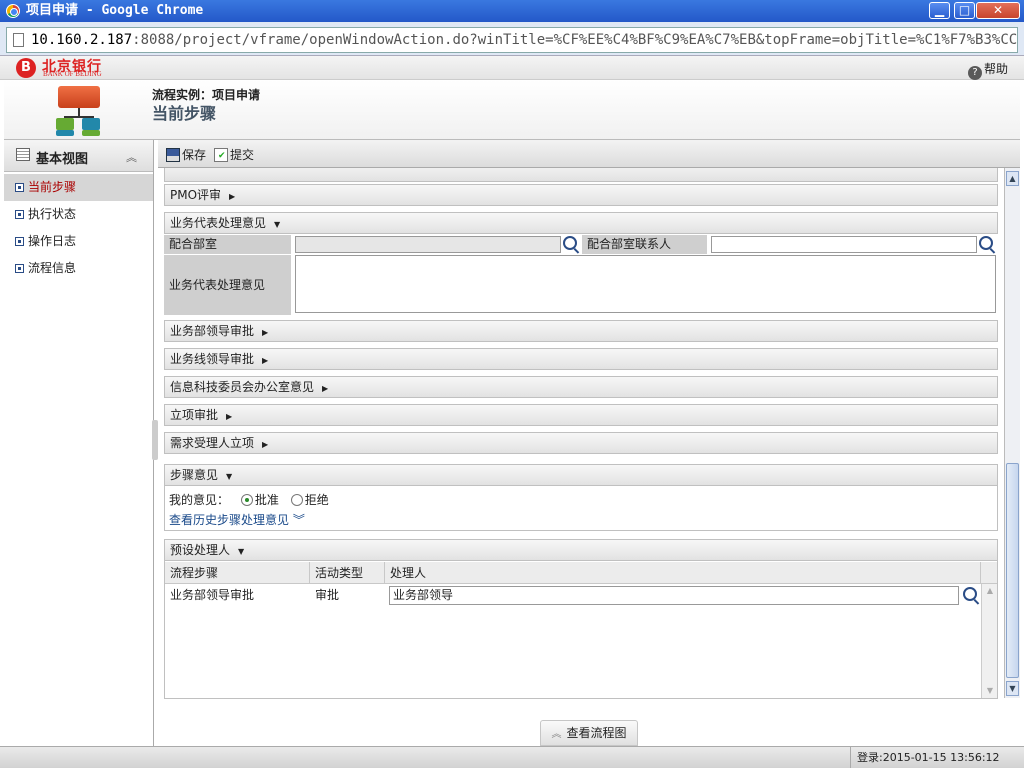  What do you see at coordinates (683, 573) in the screenshot?
I see `column-header-handler: 处理人` at bounding box center [683, 573].